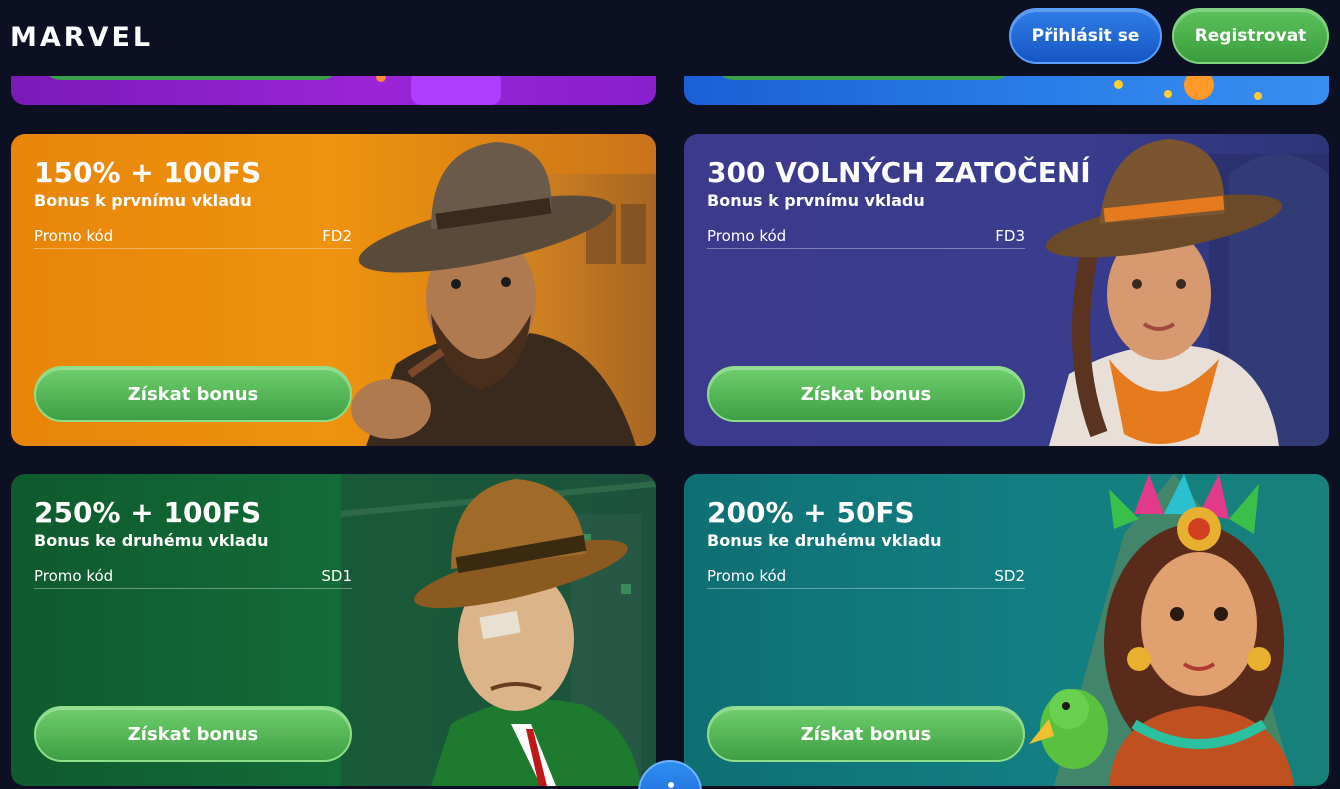 This screenshot has width=1340, height=789. I want to click on promo-code-row: Promo kód FD2, so click(193, 236).